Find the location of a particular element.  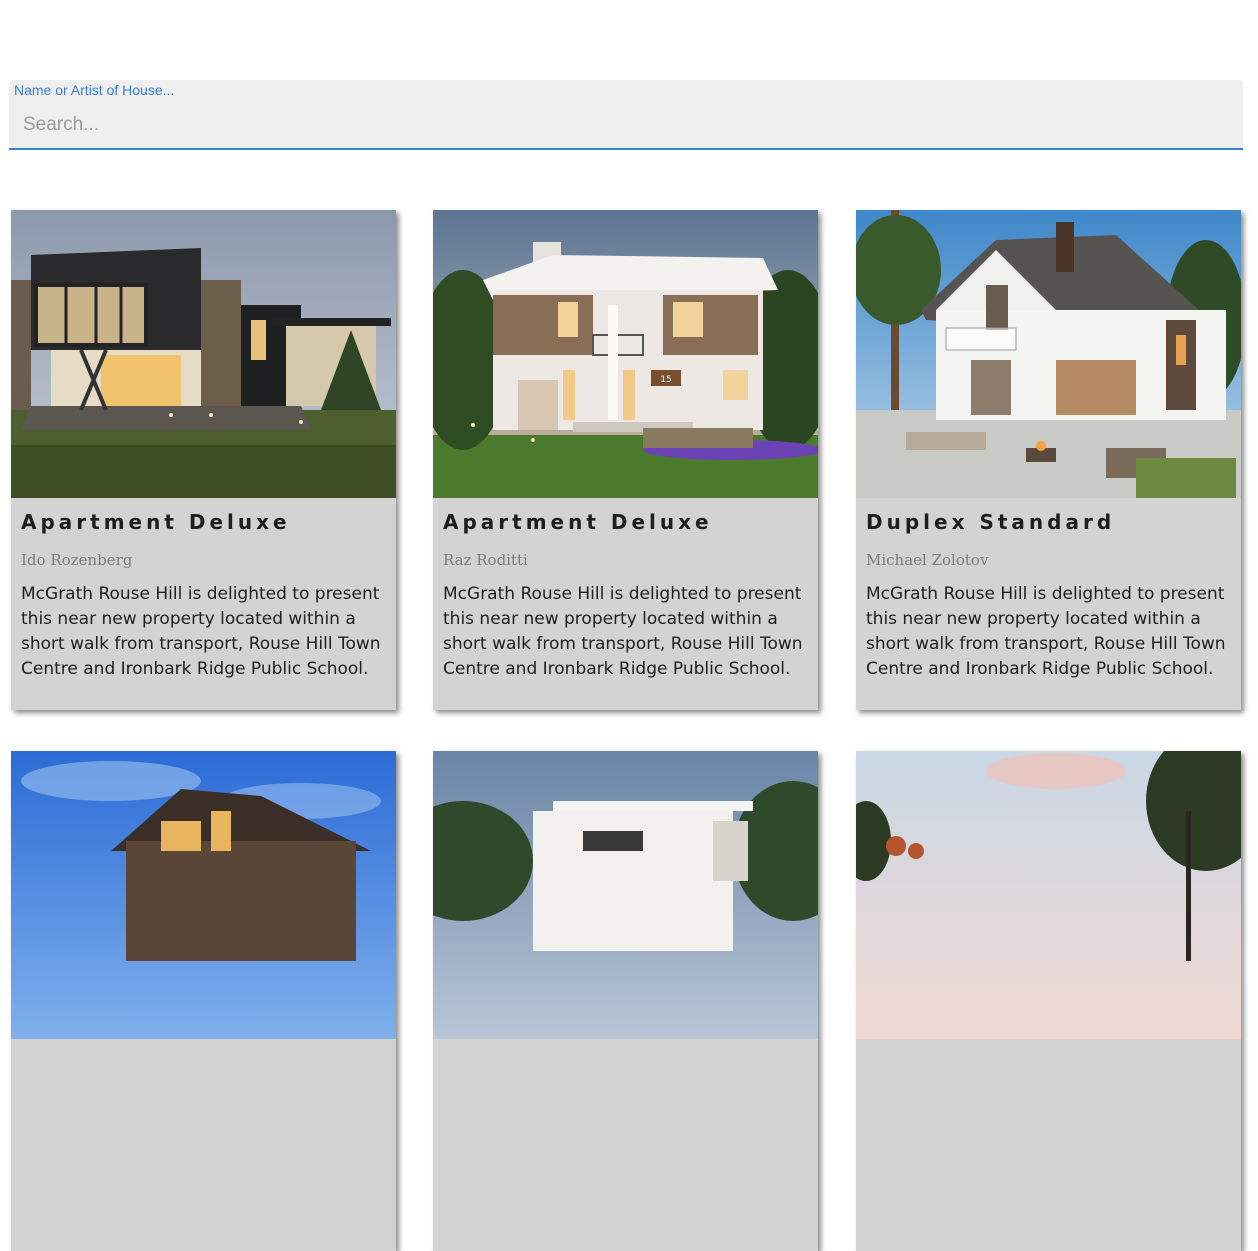

house-title: Duplex Standard is located at coordinates (991, 522).